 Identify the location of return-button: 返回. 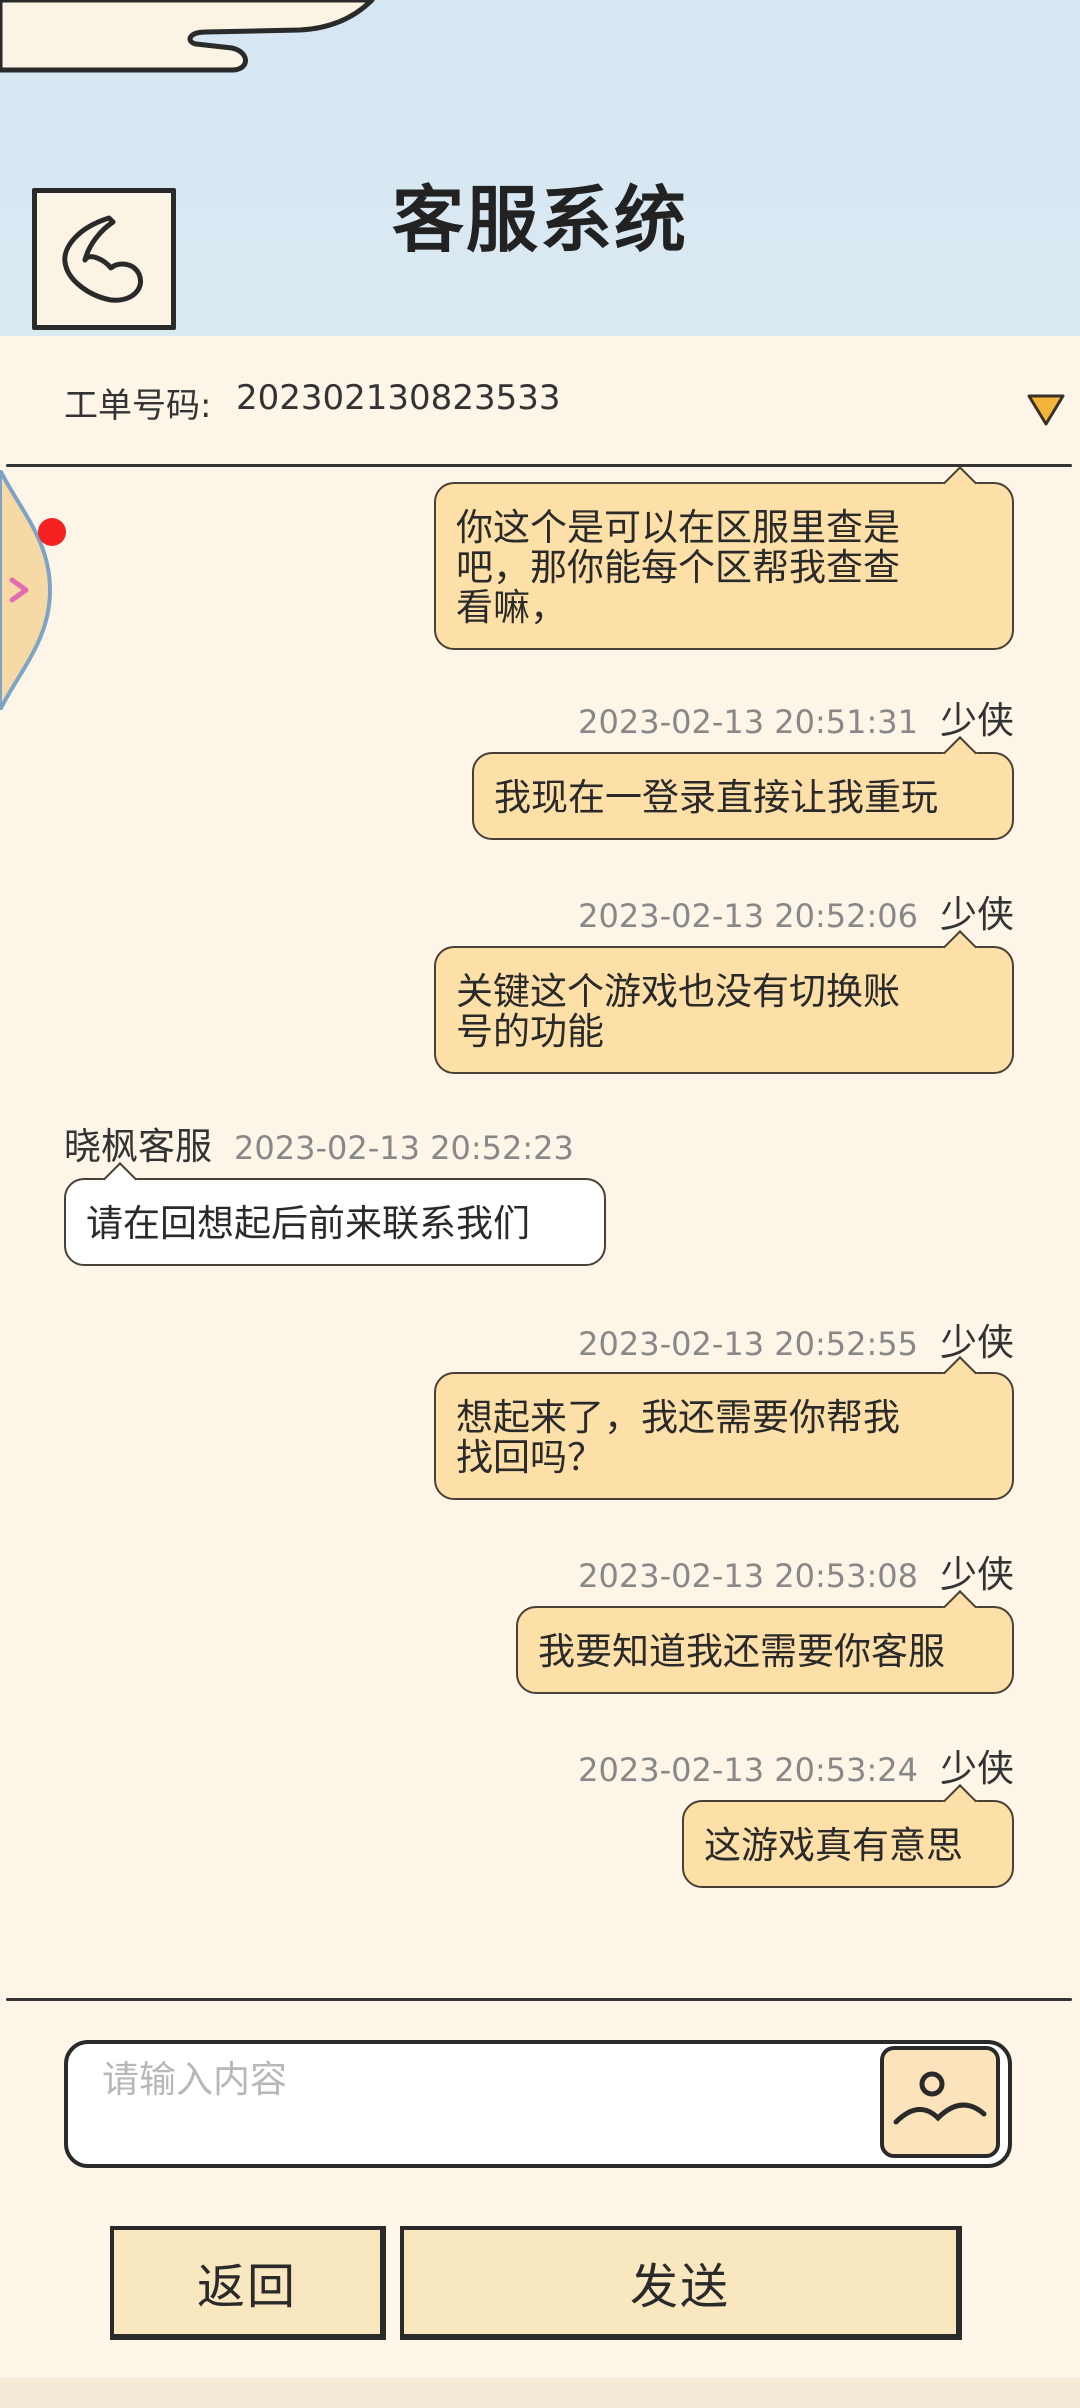
(248, 2283).